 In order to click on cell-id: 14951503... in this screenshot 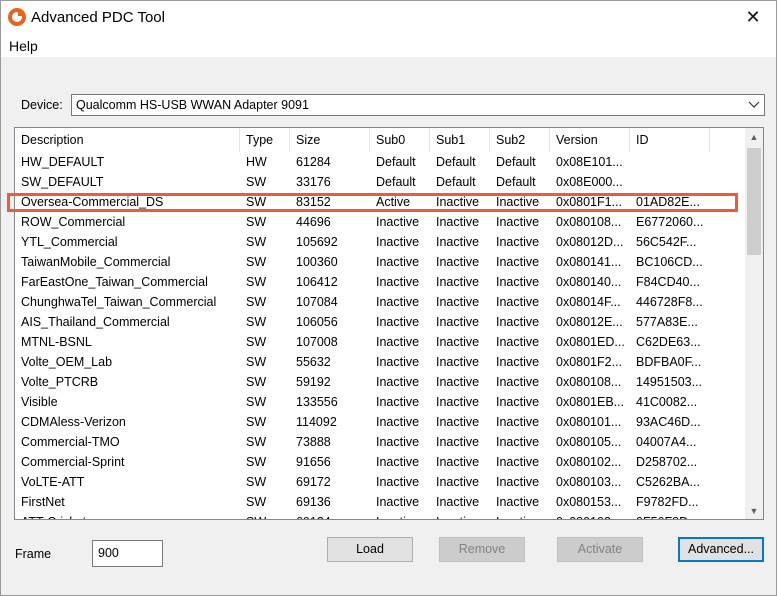, I will do `click(669, 382)`.